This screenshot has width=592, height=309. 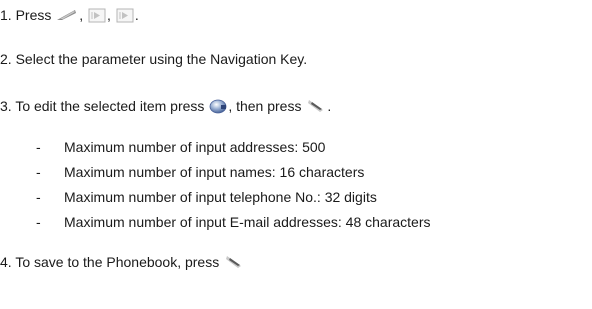 What do you see at coordinates (81, 15) in the screenshot?
I see `step-1-sep-1: ,` at bounding box center [81, 15].